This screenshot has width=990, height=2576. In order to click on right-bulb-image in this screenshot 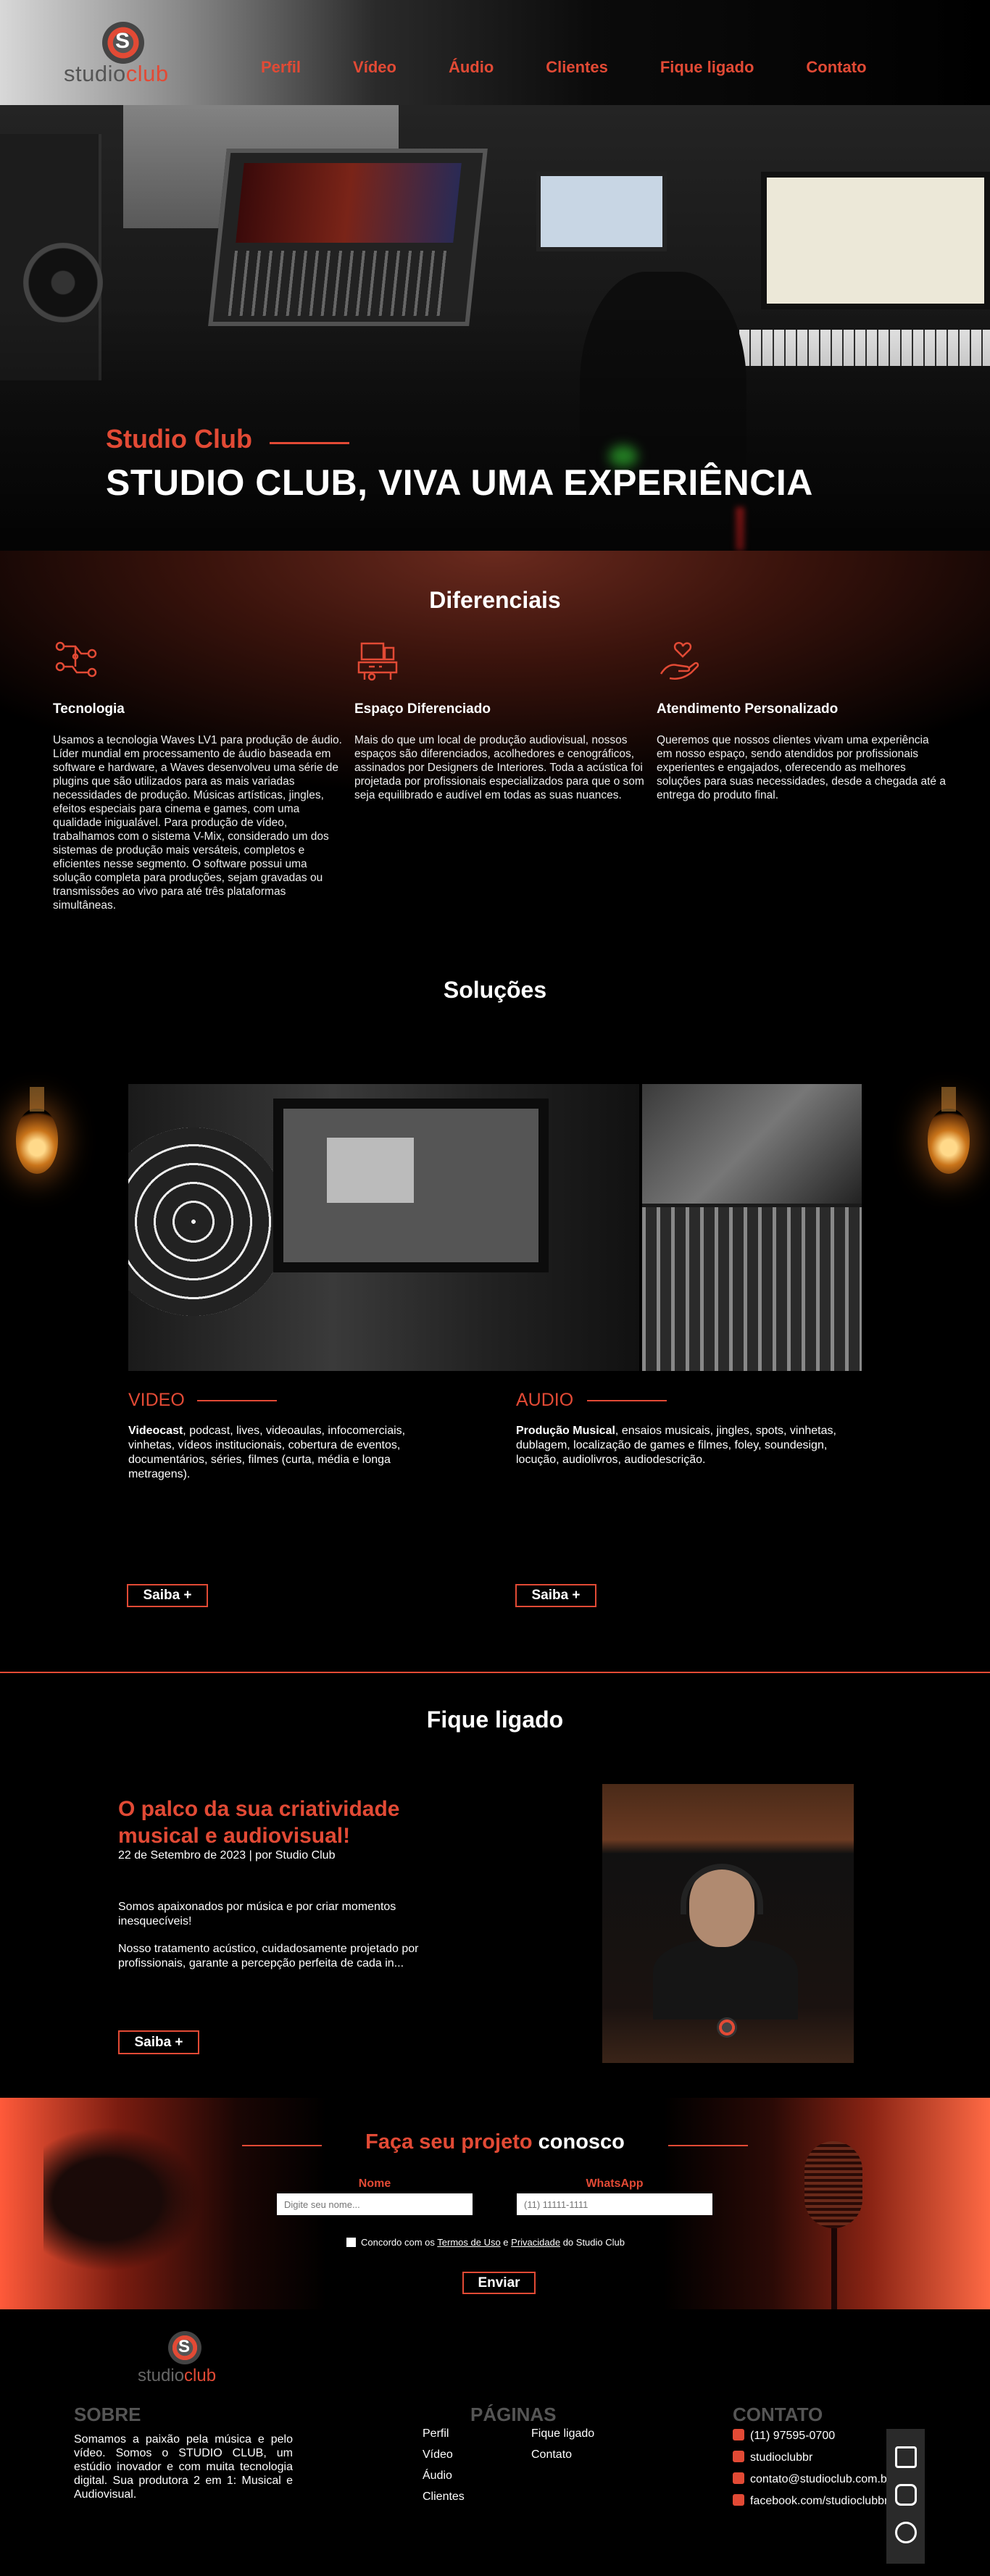, I will do `click(948, 1137)`.